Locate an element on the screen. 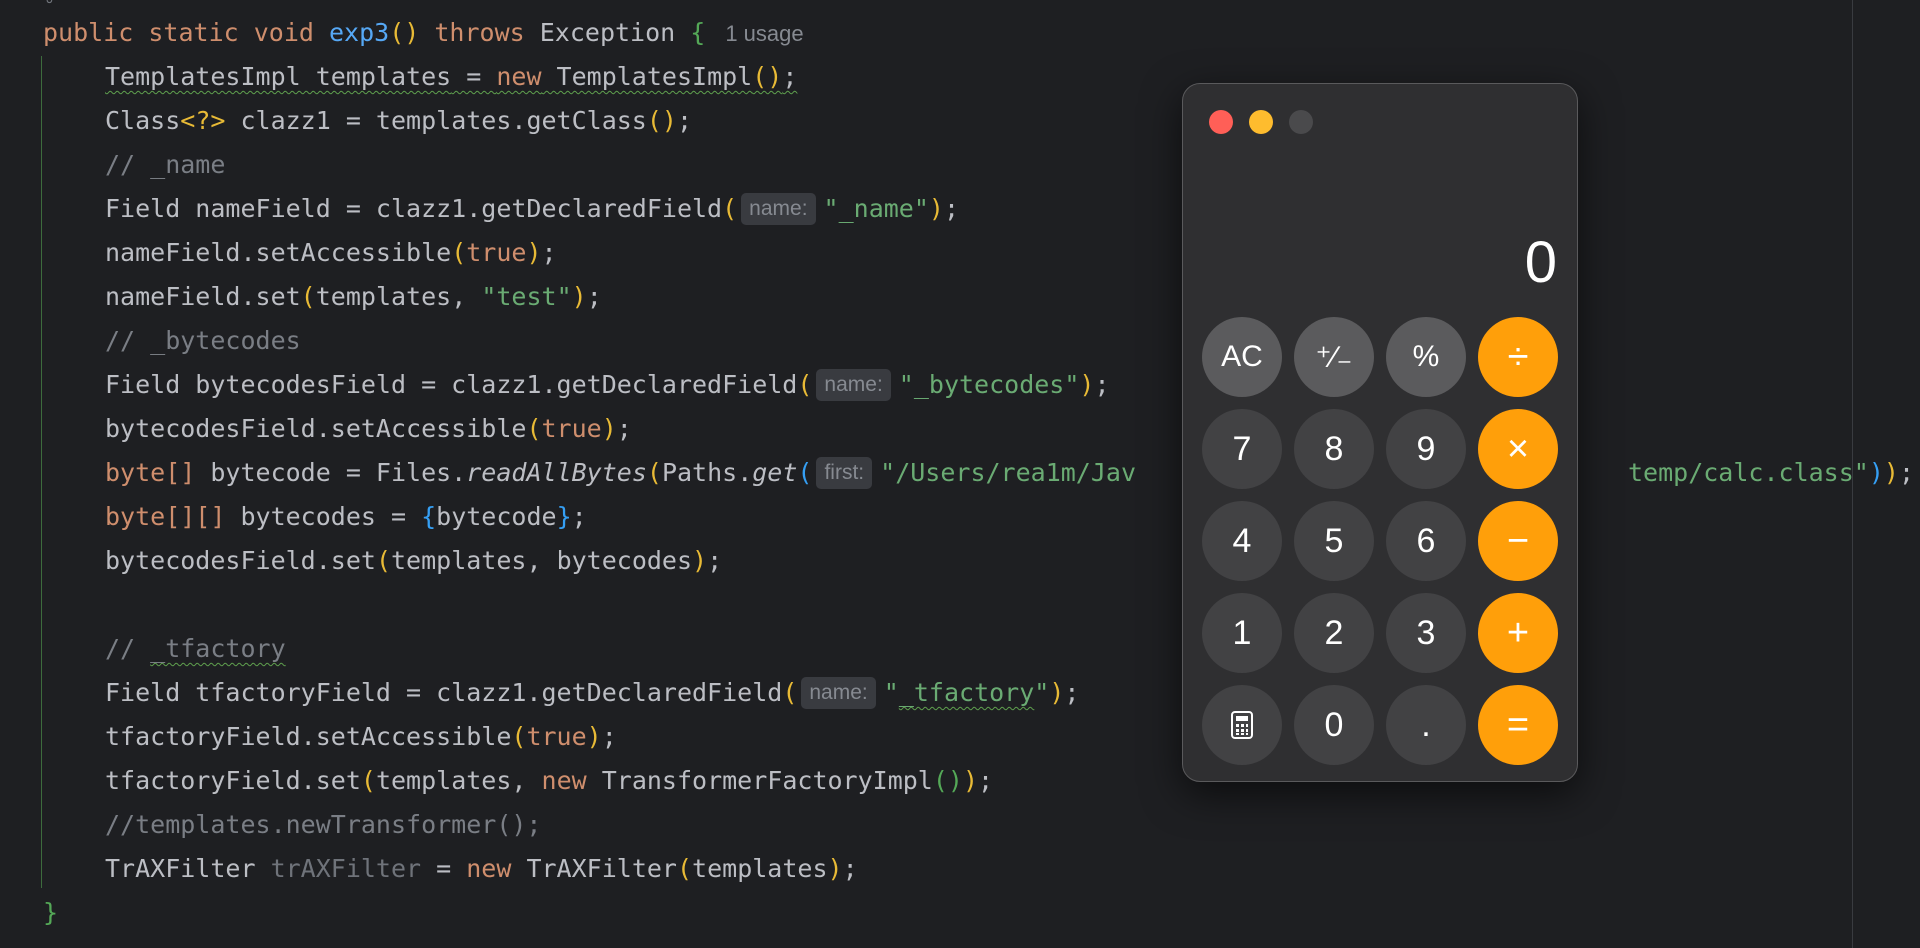 The height and width of the screenshot is (948, 1920). key-2-button: 2 is located at coordinates (1334, 633).